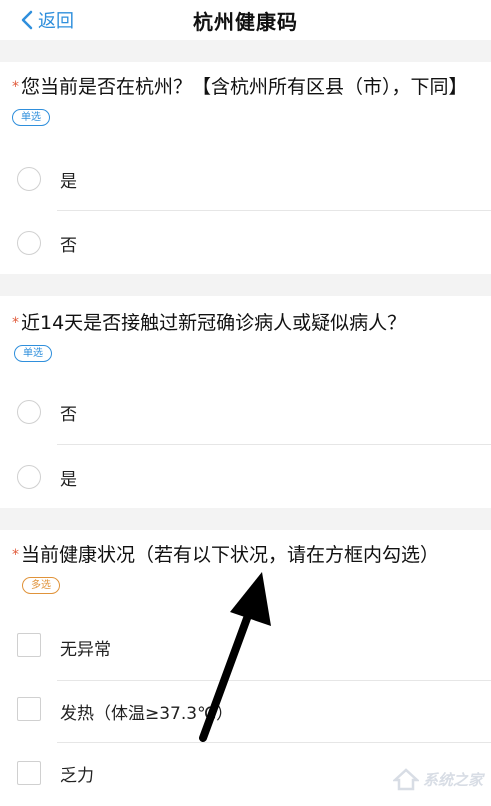  What do you see at coordinates (405, 779) in the screenshot?
I see `watermark-logo-icon` at bounding box center [405, 779].